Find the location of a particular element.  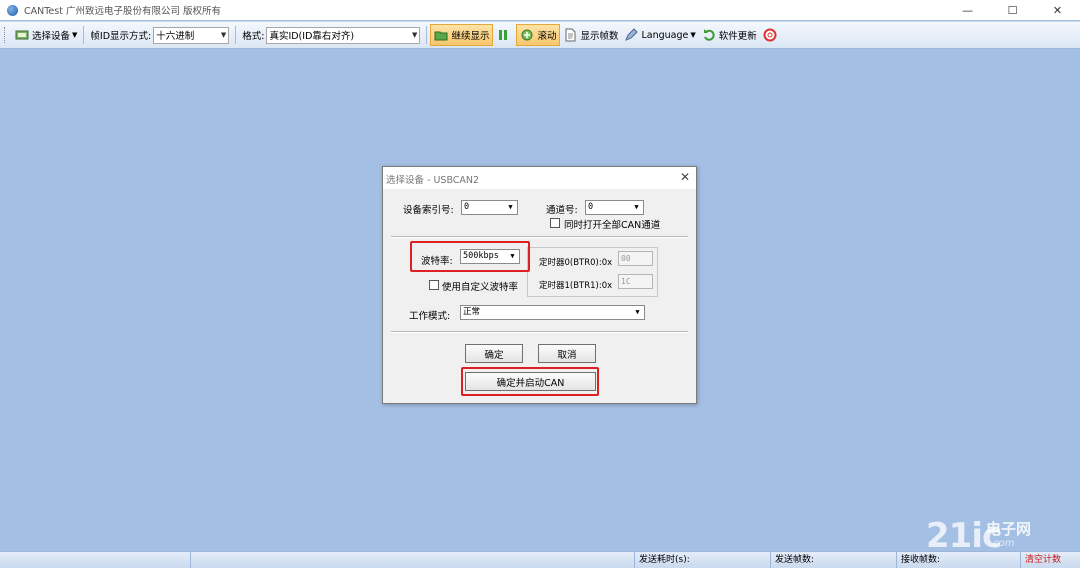

watermark-url: .com is located at coordinates (1002, 543).